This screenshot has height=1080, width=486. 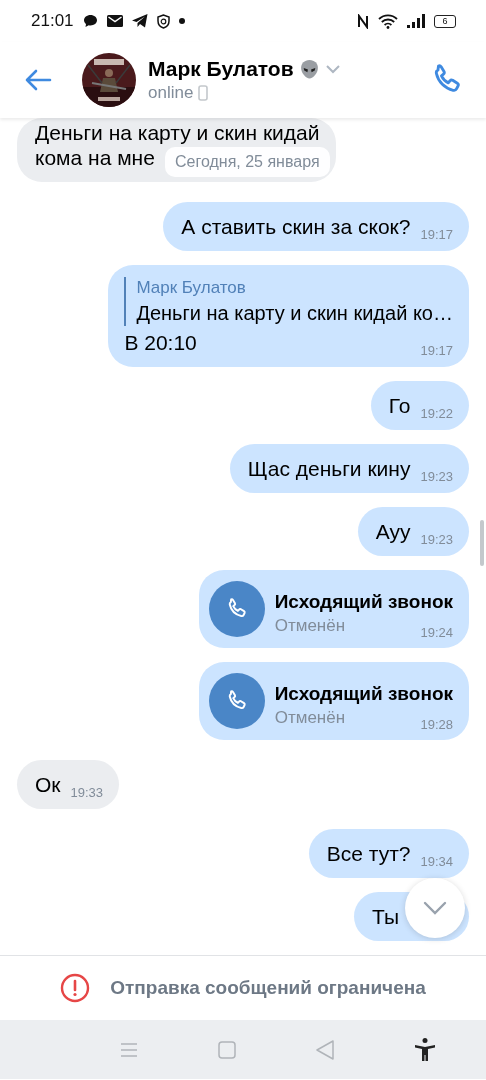 What do you see at coordinates (309, 69) in the screenshot?
I see `alien-icon` at bounding box center [309, 69].